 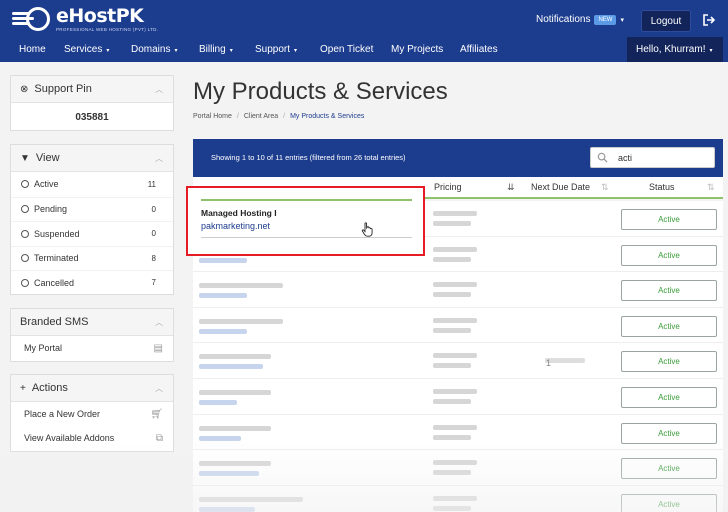 I want to click on logo-icon, so click(x=33, y=19).